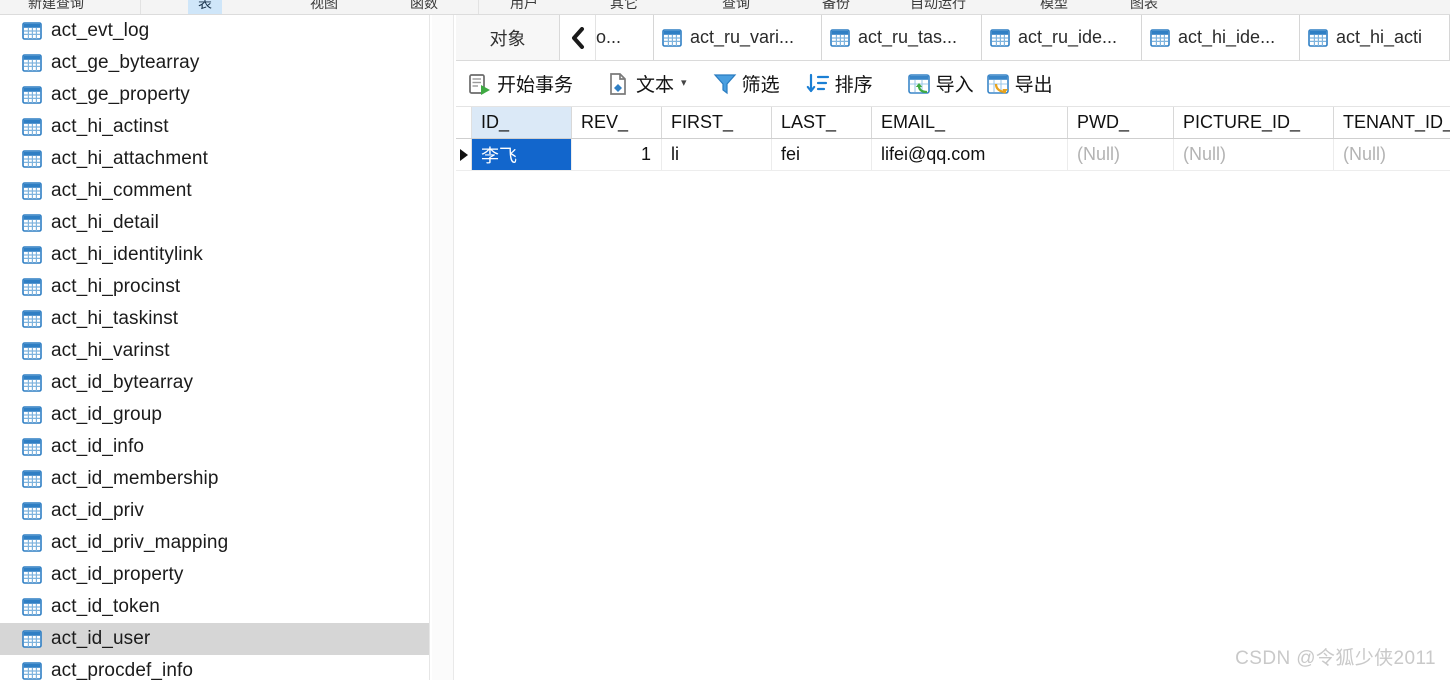 This screenshot has height=680, width=1450. I want to click on toolbar-button-label: 开始事务, so click(535, 85).